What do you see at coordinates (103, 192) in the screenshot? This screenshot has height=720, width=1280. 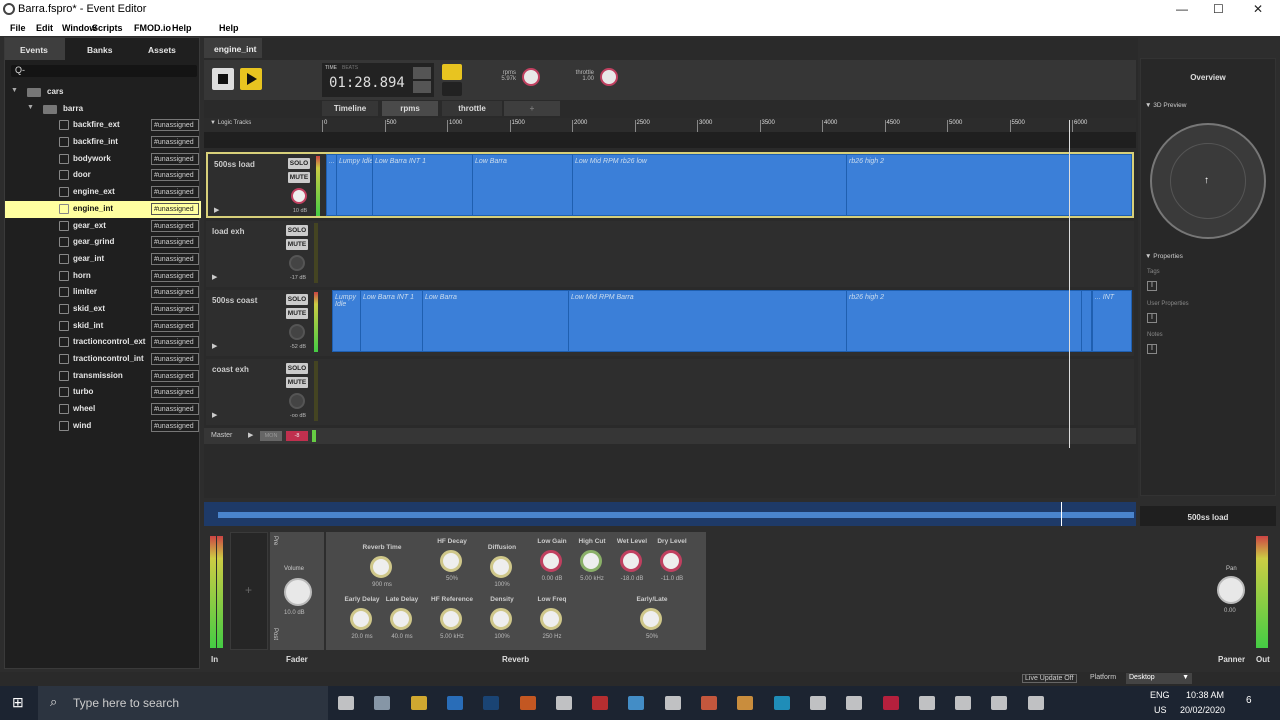 I see `event-item: engine_ext #unassigned` at bounding box center [103, 192].